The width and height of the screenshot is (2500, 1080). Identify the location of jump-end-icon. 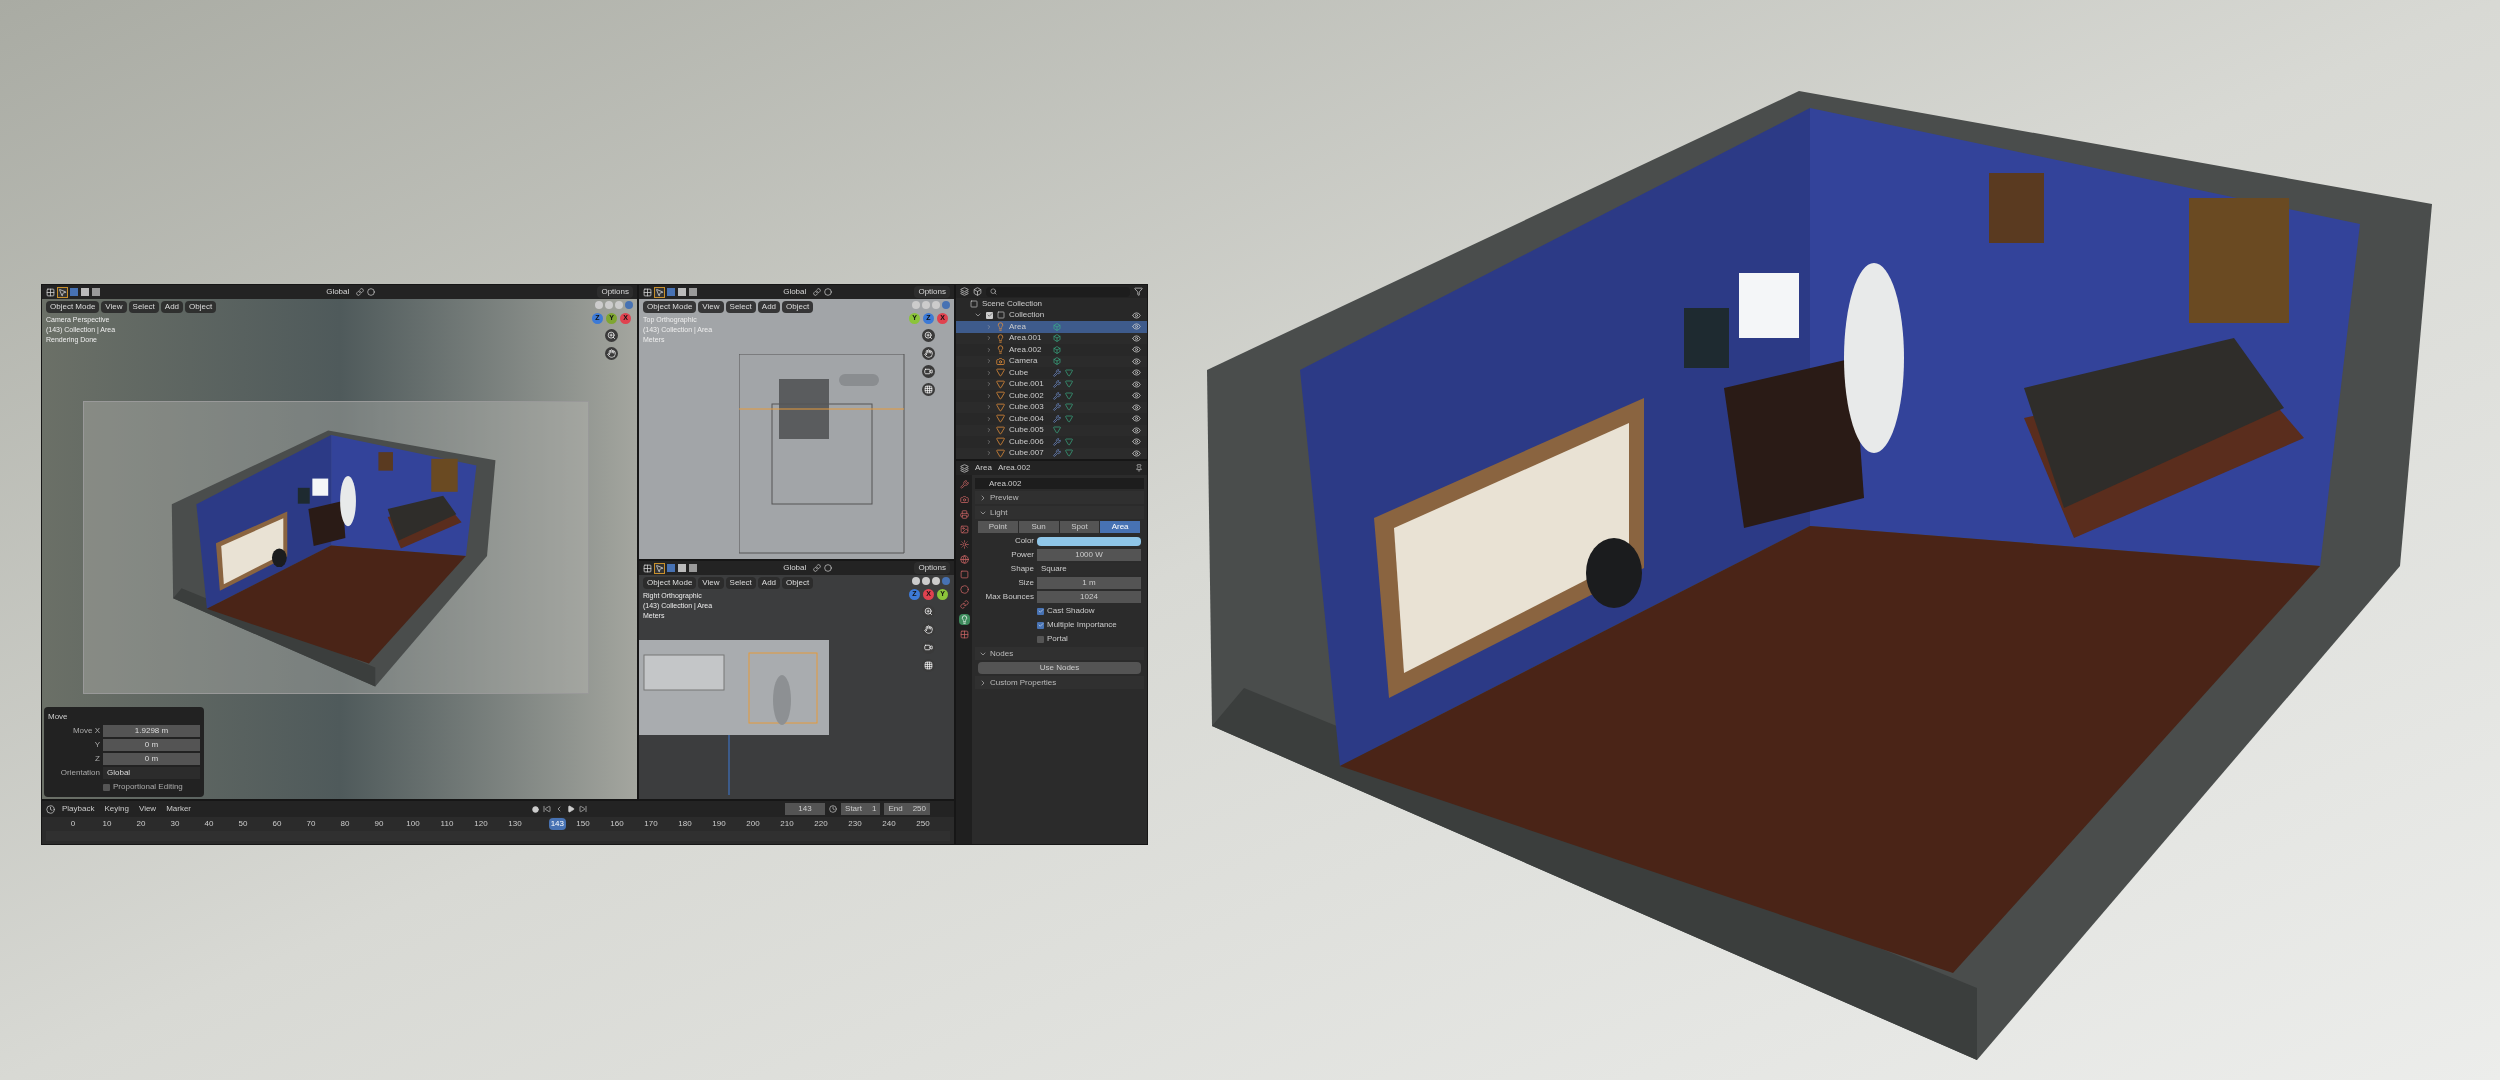
(583, 809).